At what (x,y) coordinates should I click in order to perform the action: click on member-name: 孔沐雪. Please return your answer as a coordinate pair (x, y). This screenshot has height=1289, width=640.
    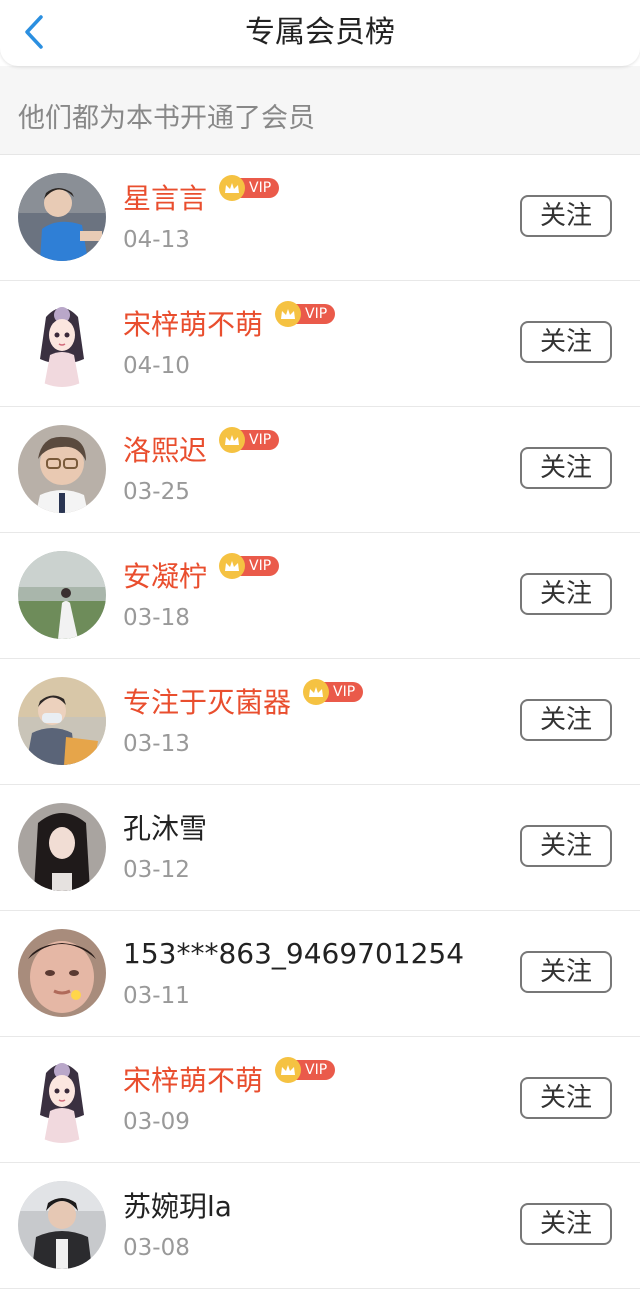
    Looking at the image, I should click on (165, 827).